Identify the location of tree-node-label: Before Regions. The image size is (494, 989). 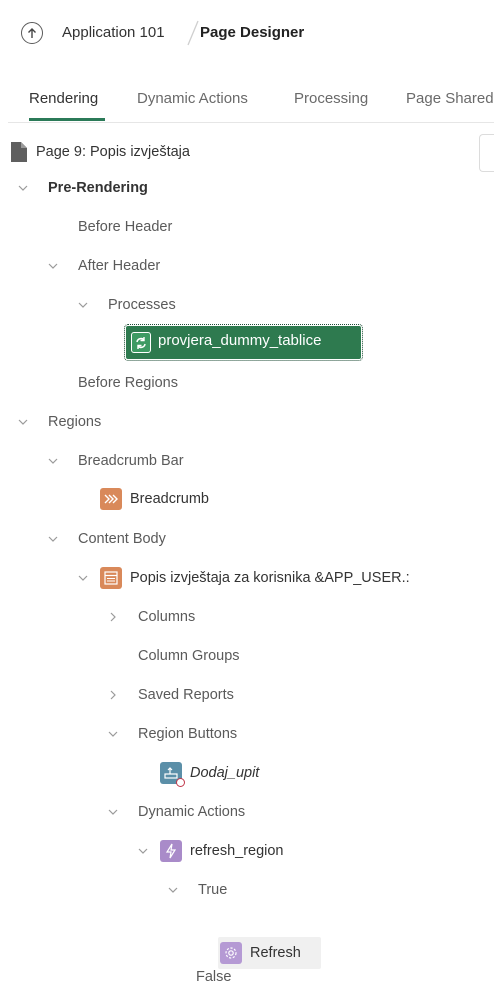
(128, 383).